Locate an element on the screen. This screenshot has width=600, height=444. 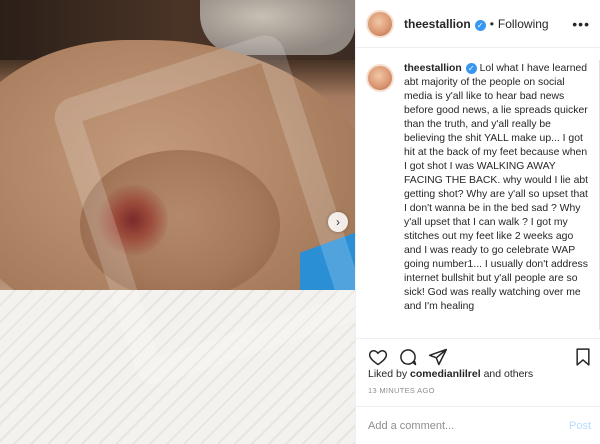
post-comment-button: Post is located at coordinates (580, 426).